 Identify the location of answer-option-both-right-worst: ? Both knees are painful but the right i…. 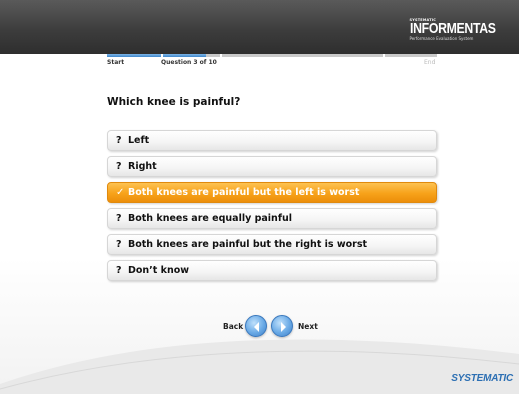
(272, 244).